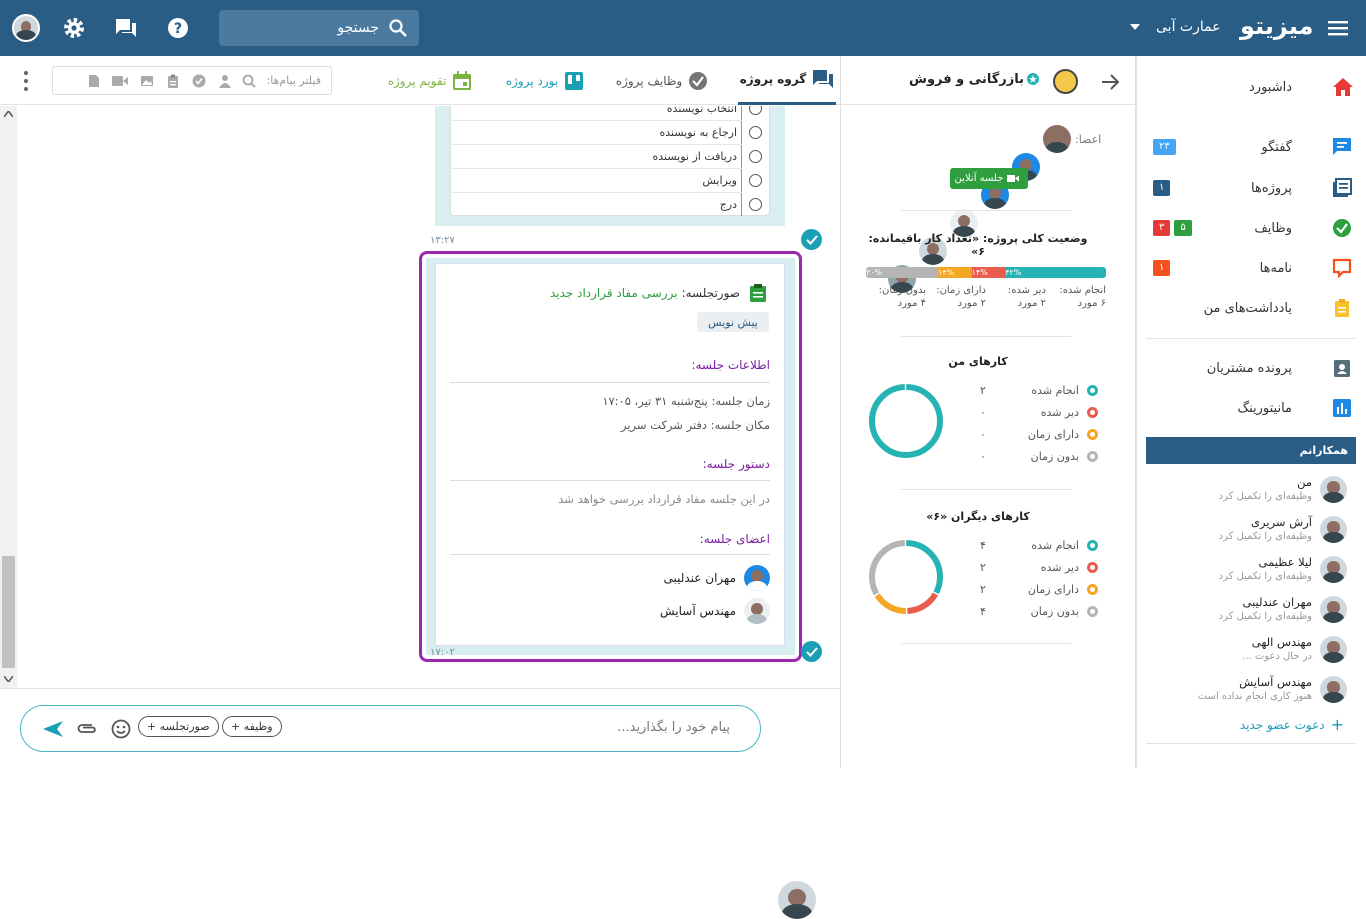 This screenshot has height=919, width=1366. I want to click on donut-slice, so click(906, 421).